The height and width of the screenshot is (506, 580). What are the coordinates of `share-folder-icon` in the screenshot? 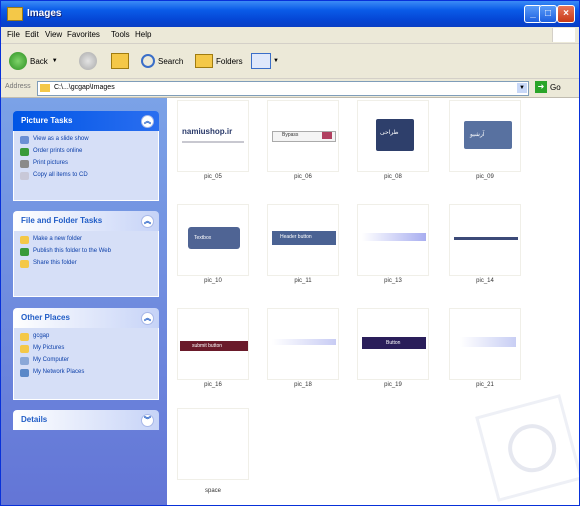 It's located at (24, 264).